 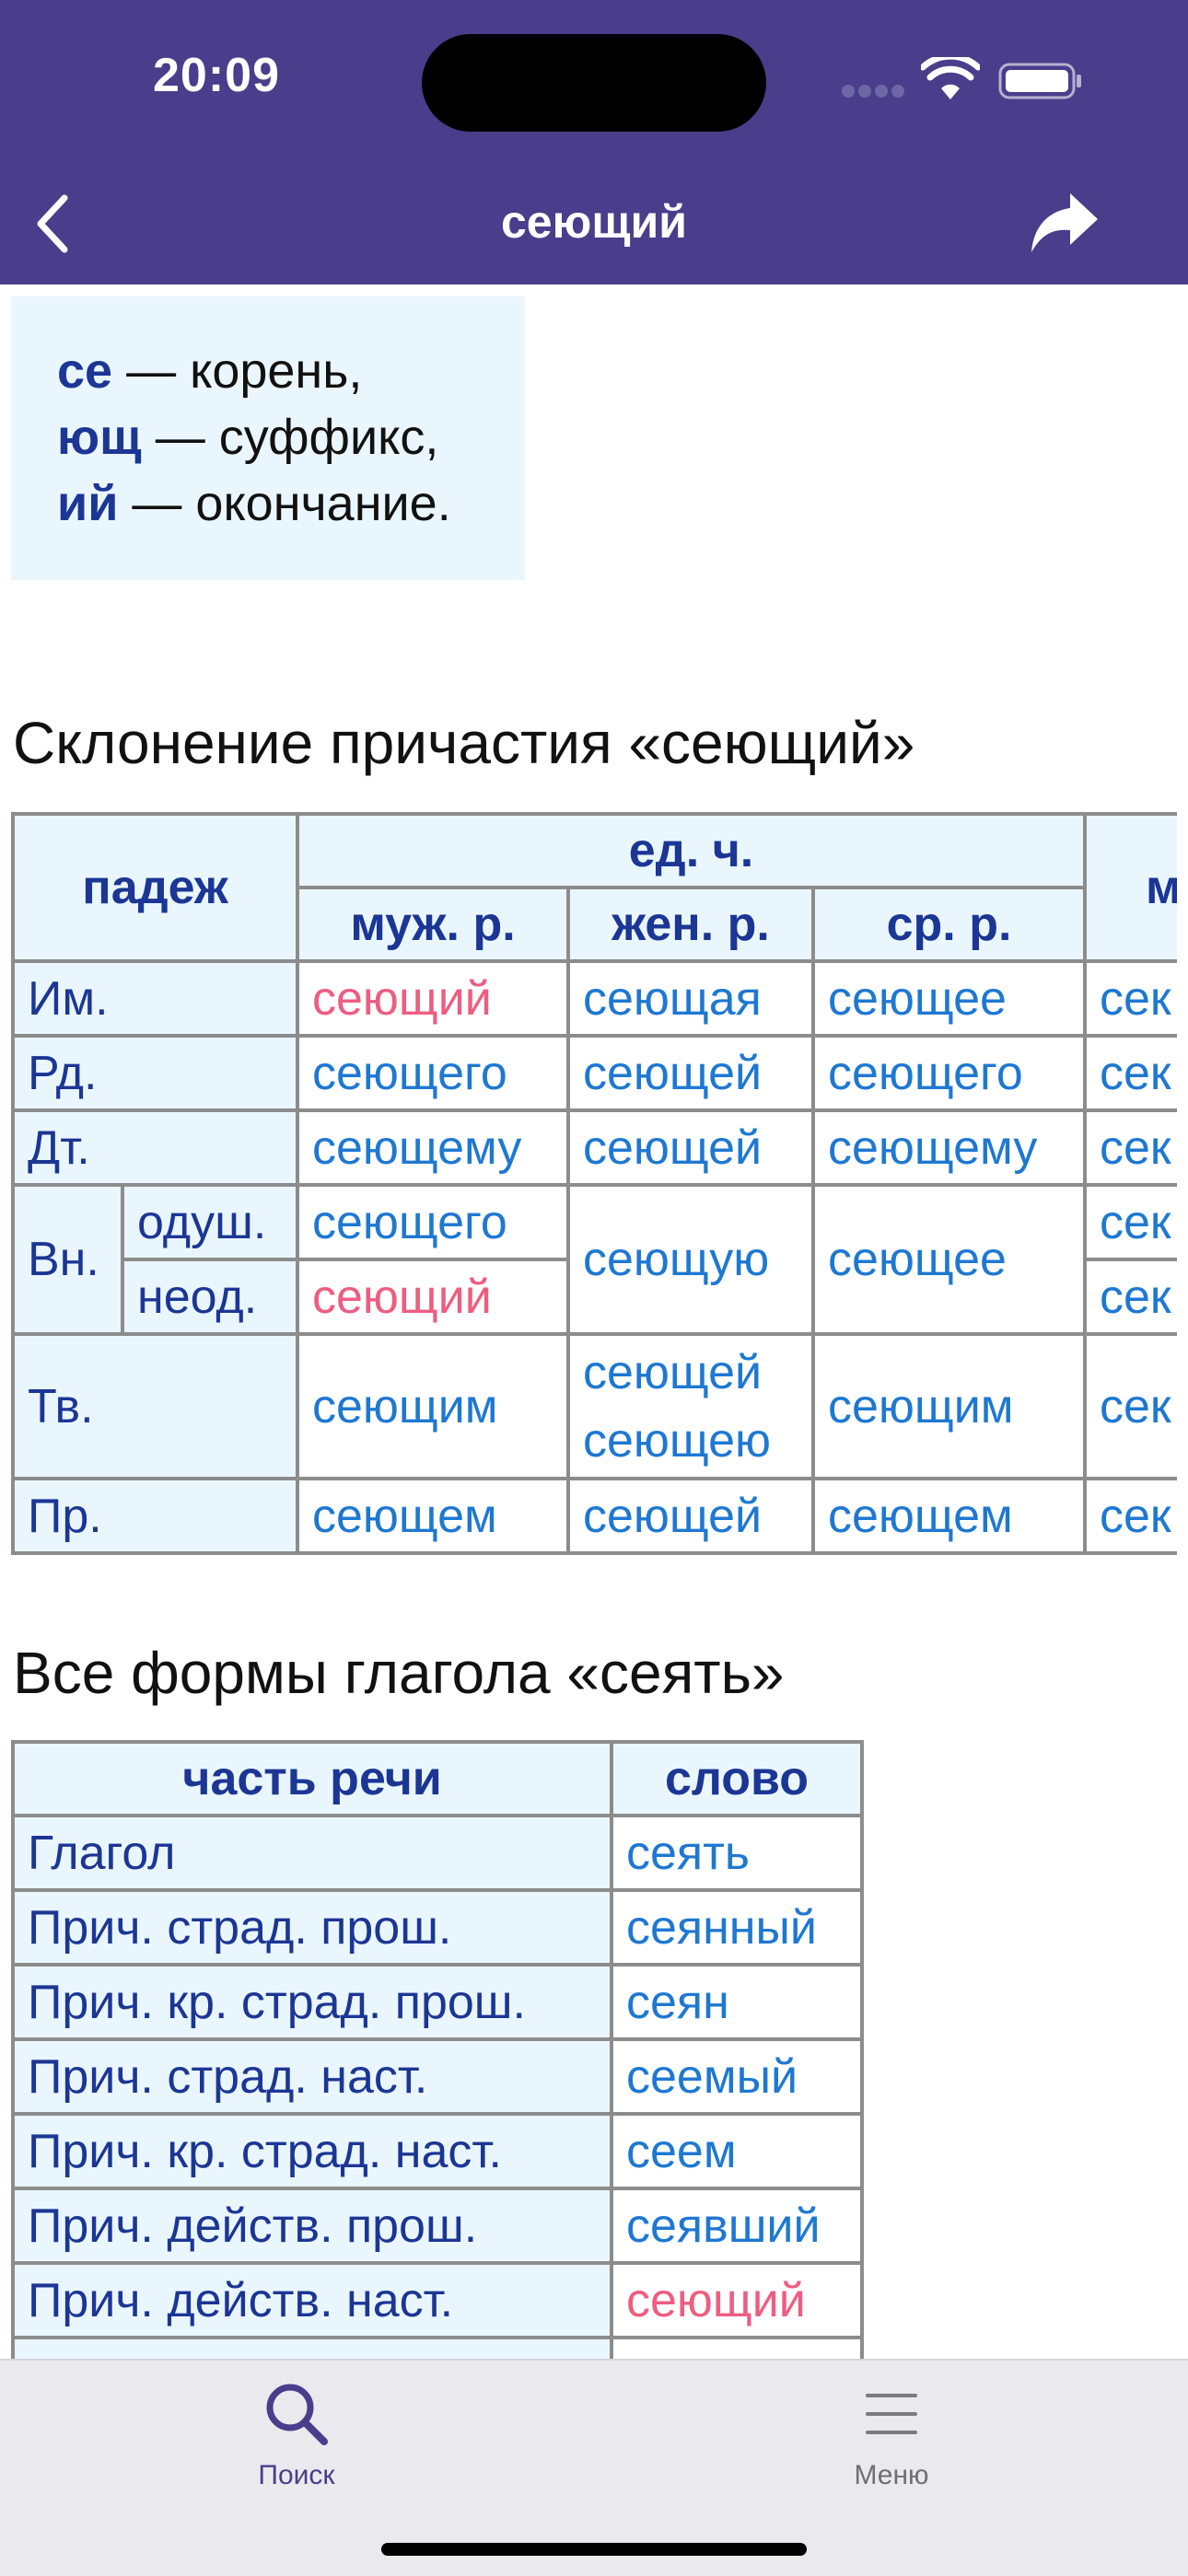 What do you see at coordinates (312, 1778) in the screenshot?
I see `header-pos: часть речи` at bounding box center [312, 1778].